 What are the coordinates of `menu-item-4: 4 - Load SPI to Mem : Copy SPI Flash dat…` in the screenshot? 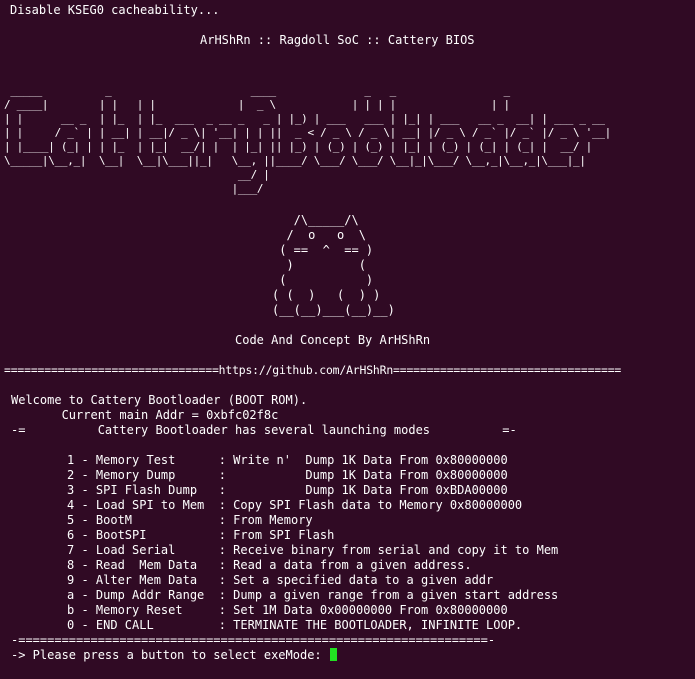 It's located at (295, 505).